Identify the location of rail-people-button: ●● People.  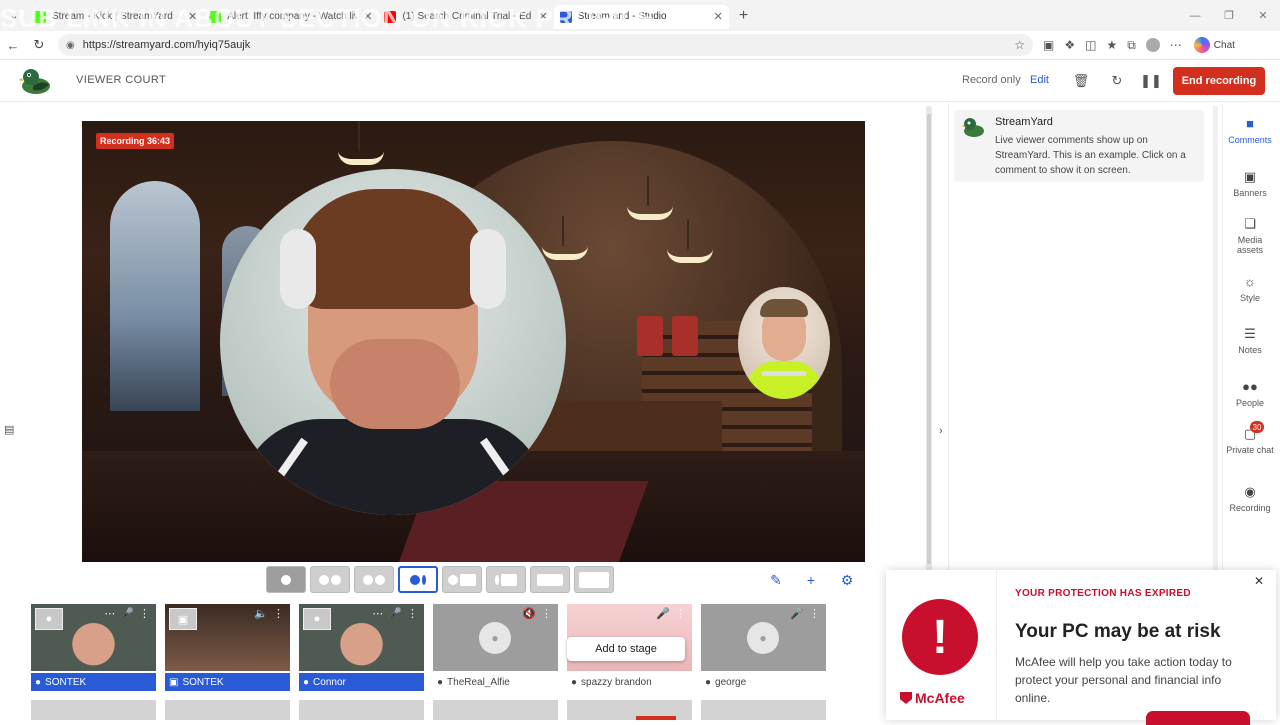
(1250, 393).